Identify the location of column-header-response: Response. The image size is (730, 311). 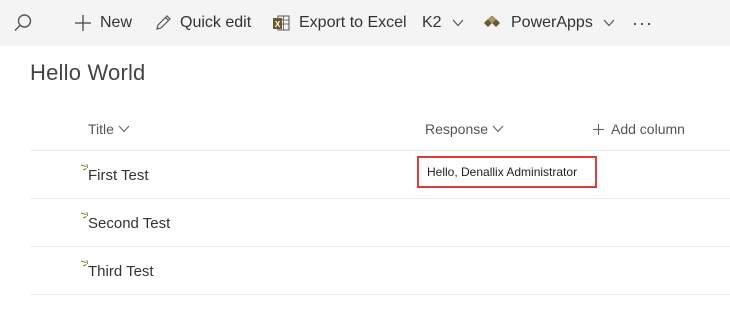
(464, 129).